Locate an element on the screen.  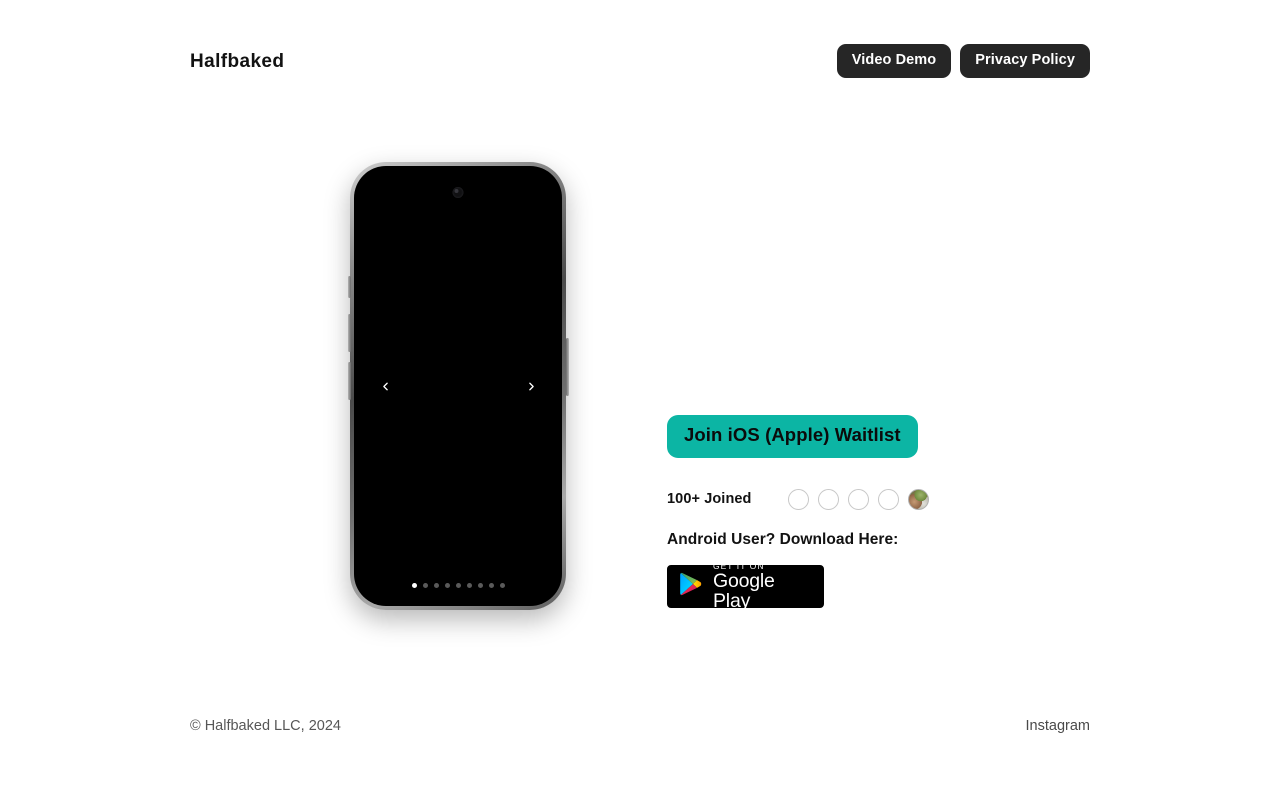
header-actions: Video Demo Privacy Policy is located at coordinates (963, 61).